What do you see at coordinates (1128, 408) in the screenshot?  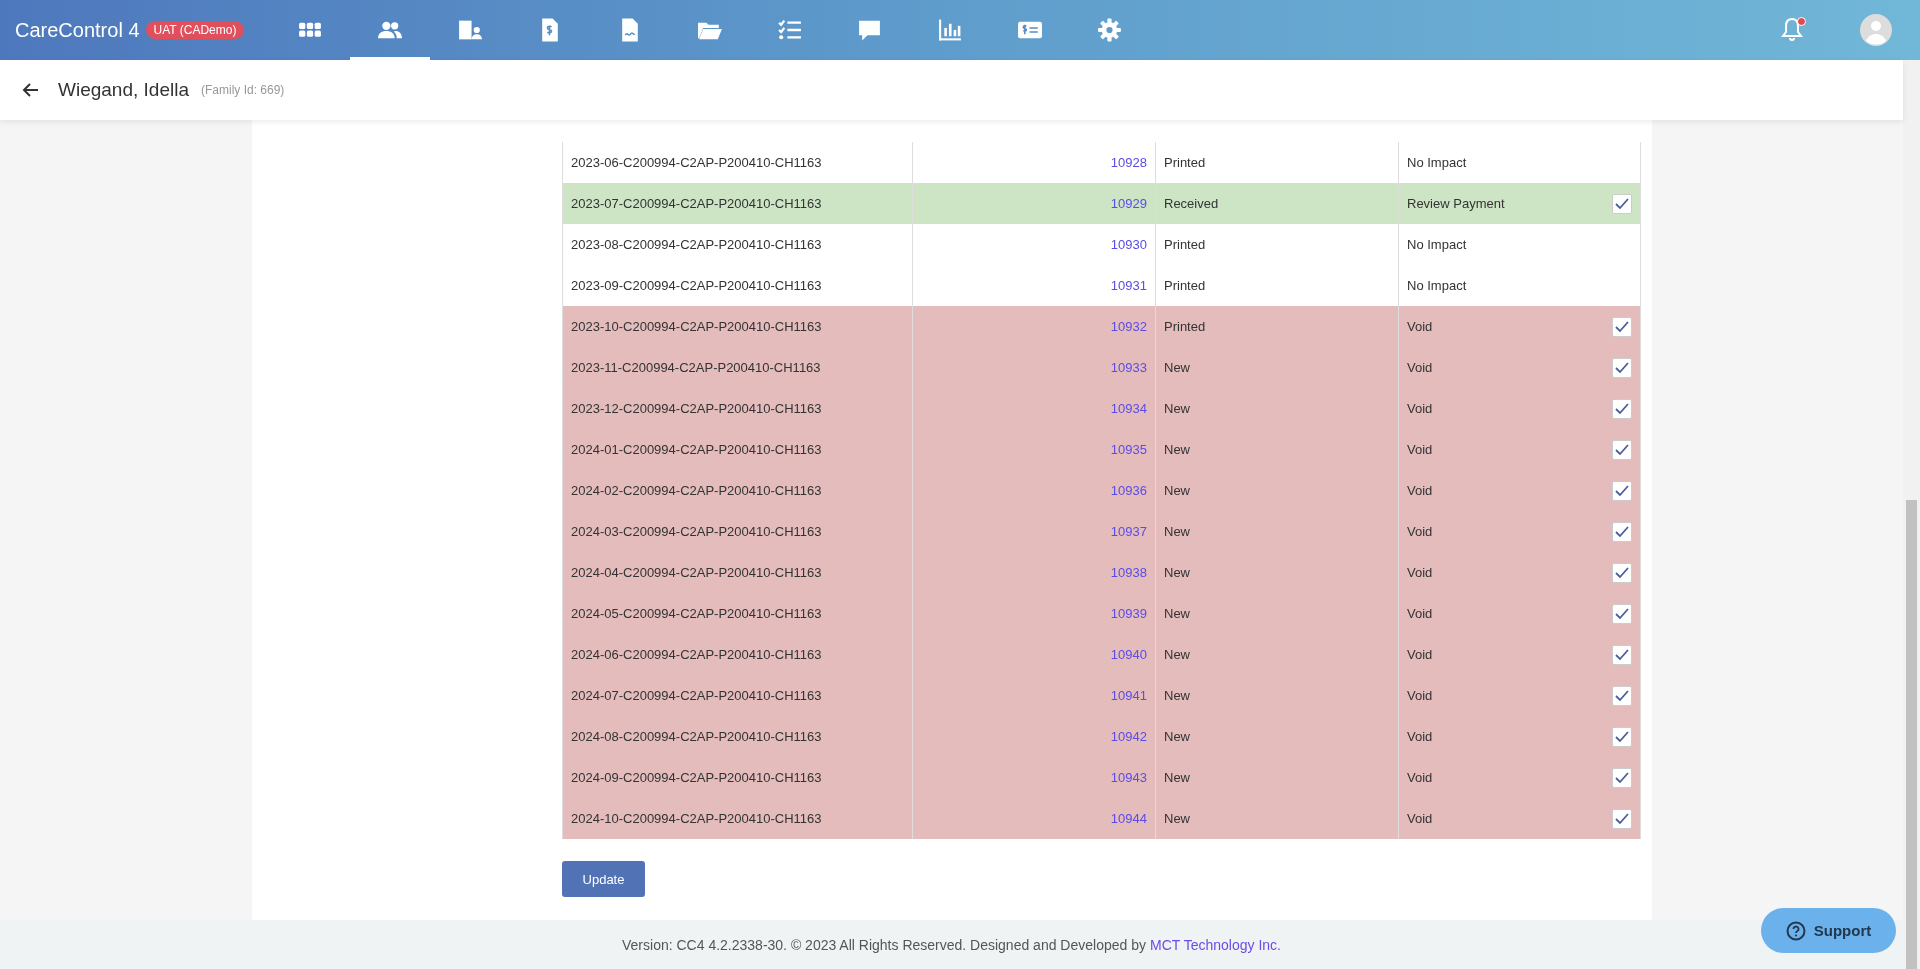 I see `number-link: 10934` at bounding box center [1128, 408].